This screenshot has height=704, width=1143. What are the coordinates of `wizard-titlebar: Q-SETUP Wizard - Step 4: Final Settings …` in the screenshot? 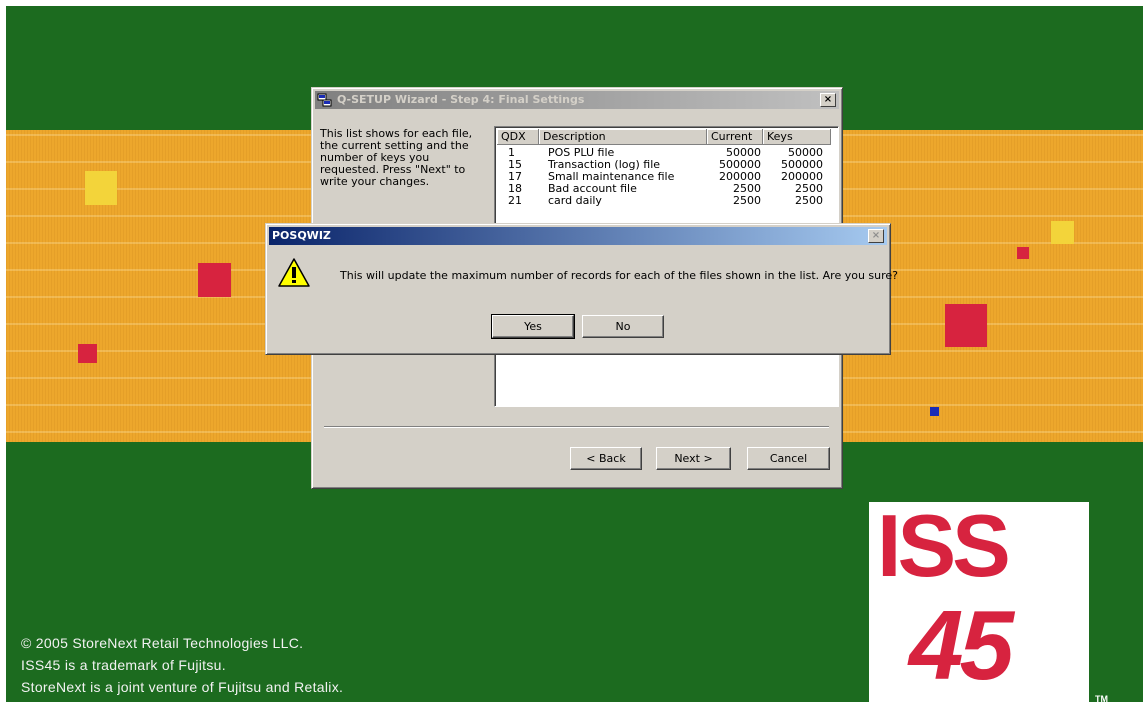 It's located at (577, 100).